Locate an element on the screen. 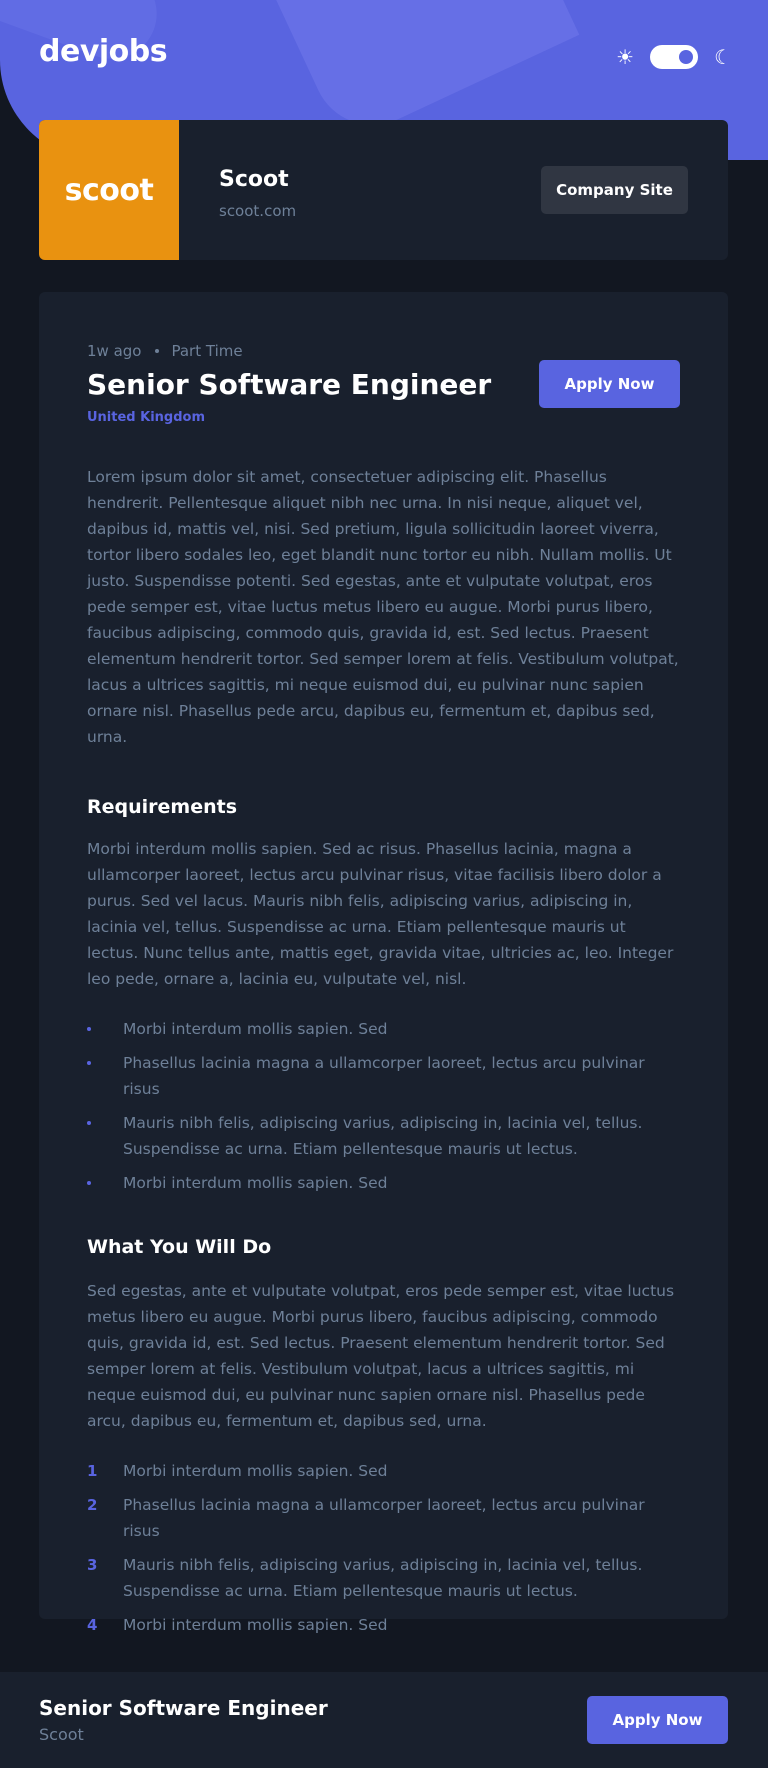 Image resolution: width=768 pixels, height=1768 pixels. theme-toggle: ☀ ☾ is located at coordinates (674, 57).